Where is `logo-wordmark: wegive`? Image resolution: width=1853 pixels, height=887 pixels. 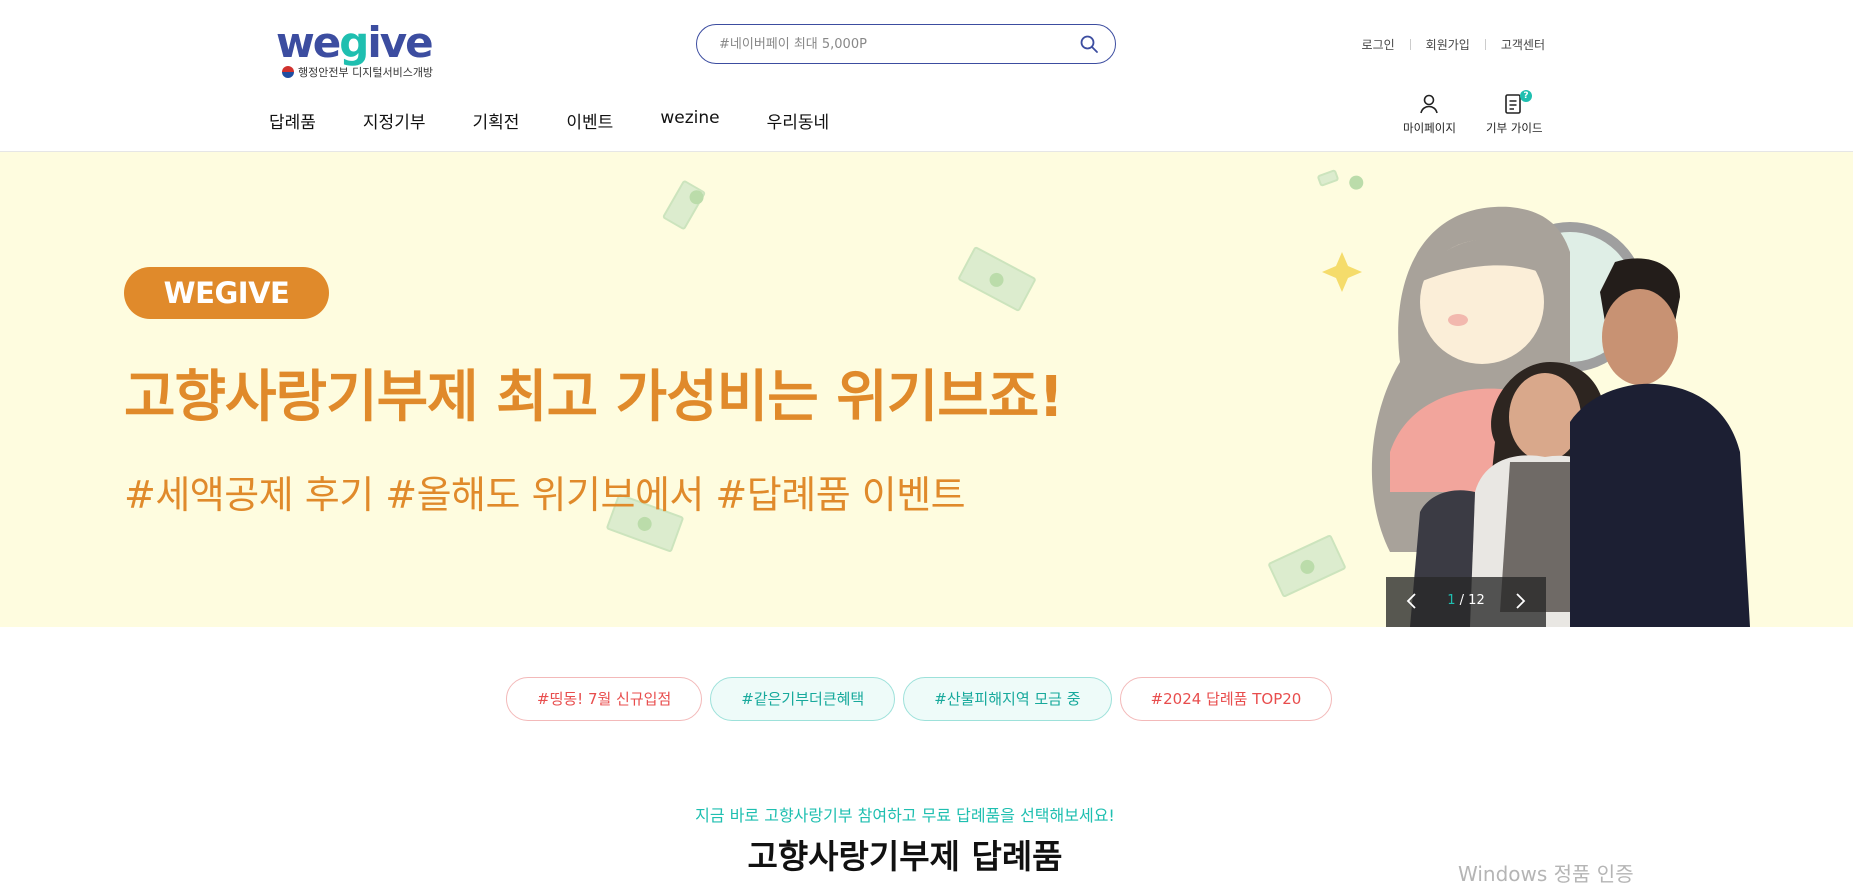
logo-wordmark: wegive is located at coordinates (355, 42).